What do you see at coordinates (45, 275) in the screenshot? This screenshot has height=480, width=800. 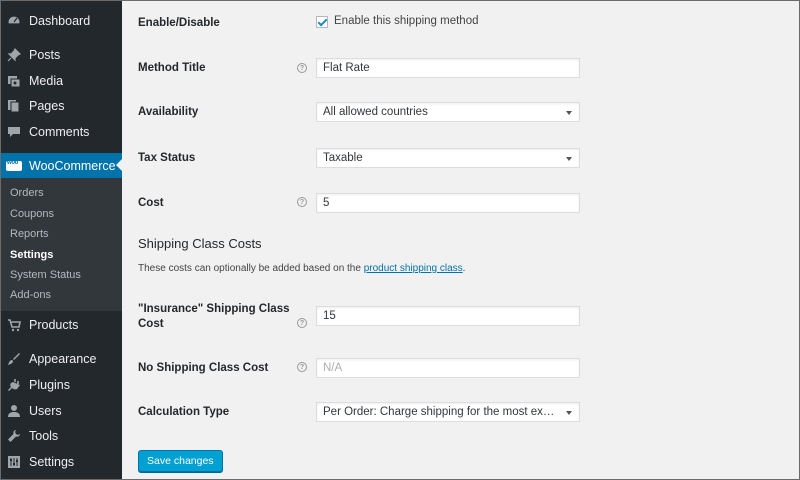 I see `submenu-system-status: System Status` at bounding box center [45, 275].